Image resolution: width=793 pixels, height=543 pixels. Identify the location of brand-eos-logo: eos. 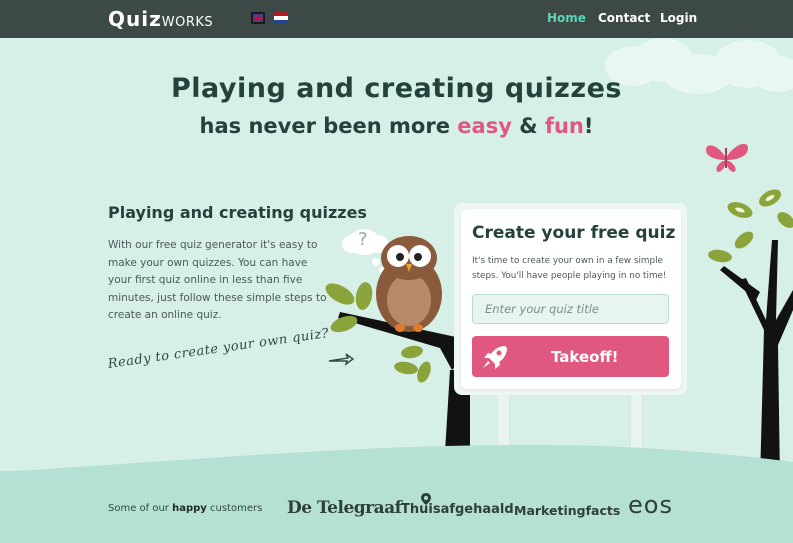
(650, 505).